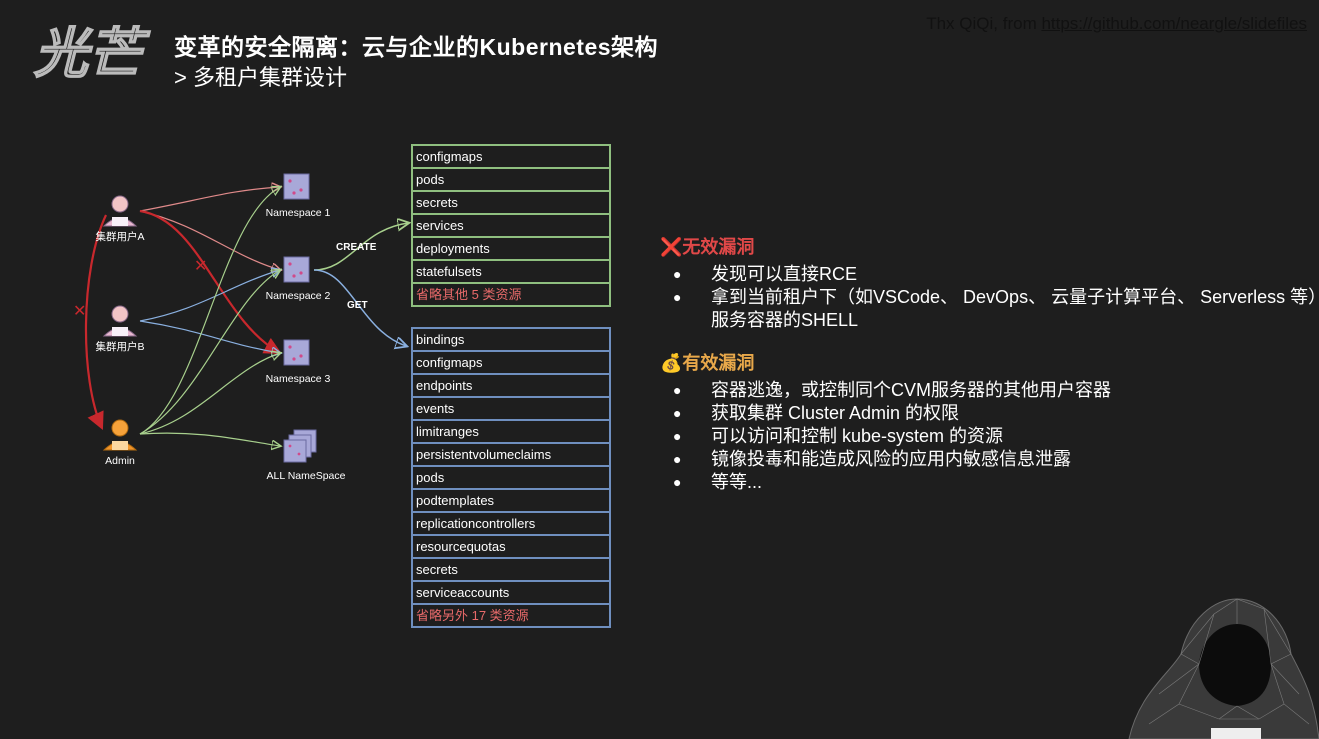  What do you see at coordinates (306, 476) in the screenshot?
I see `all-namespace-label: ALL NameSpace` at bounding box center [306, 476].